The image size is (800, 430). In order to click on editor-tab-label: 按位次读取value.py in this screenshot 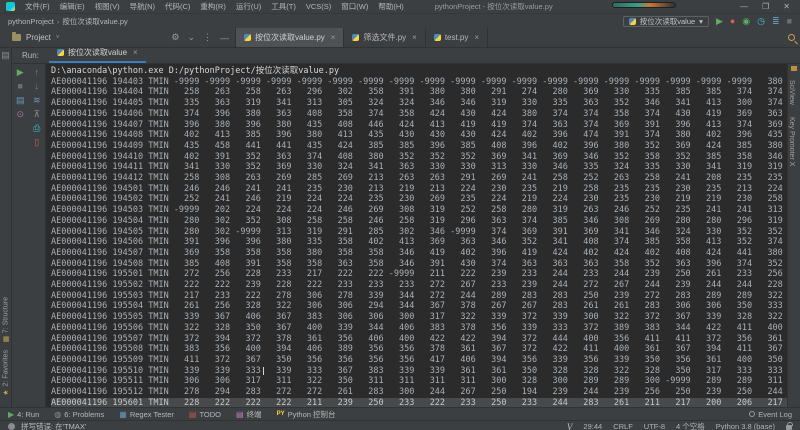, I will do `click(290, 37)`.